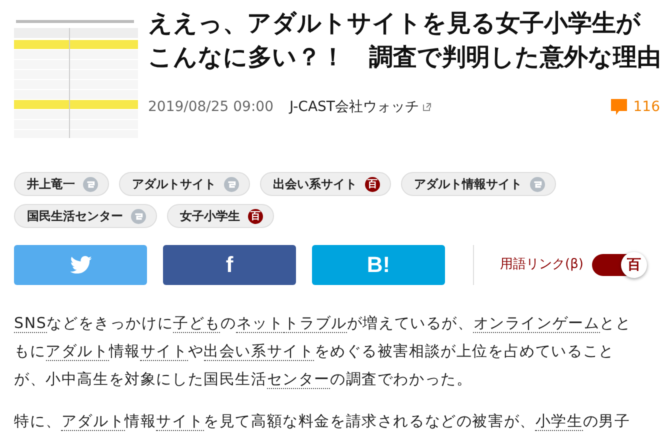 This screenshot has height=436, width=662. I want to click on term-link: センター, so click(298, 379).